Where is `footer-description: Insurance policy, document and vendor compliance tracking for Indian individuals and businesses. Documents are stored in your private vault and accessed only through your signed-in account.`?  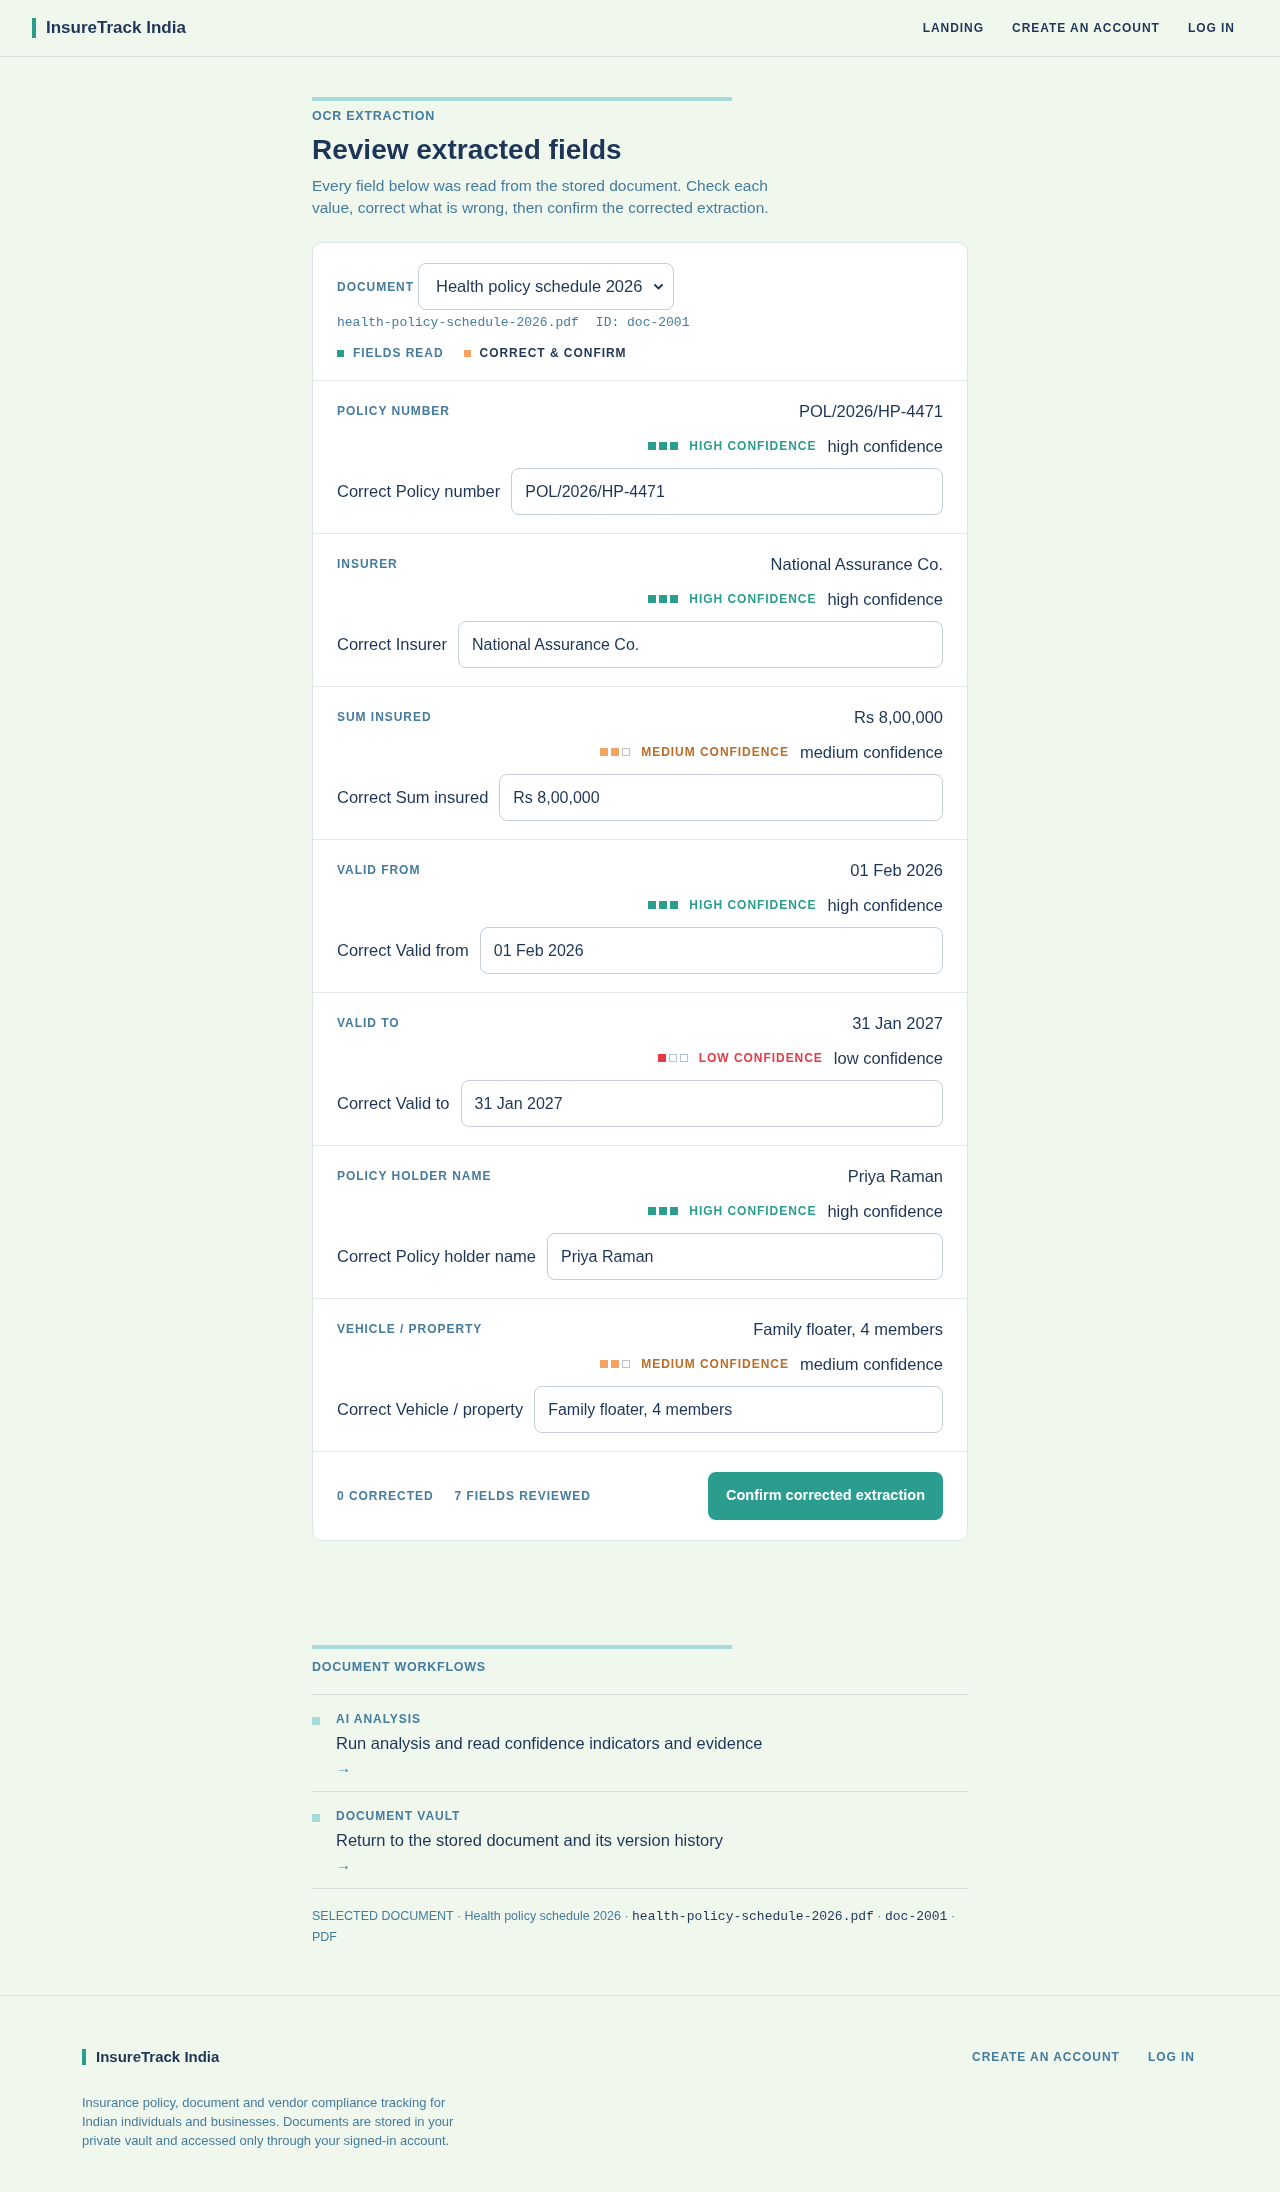
footer-description: Insurance policy, document and vendor compliance tracking for Indian individuals and businesses. Documents are stored in your private vault and accessed only through your signed-in account. is located at coordinates (268, 2122).